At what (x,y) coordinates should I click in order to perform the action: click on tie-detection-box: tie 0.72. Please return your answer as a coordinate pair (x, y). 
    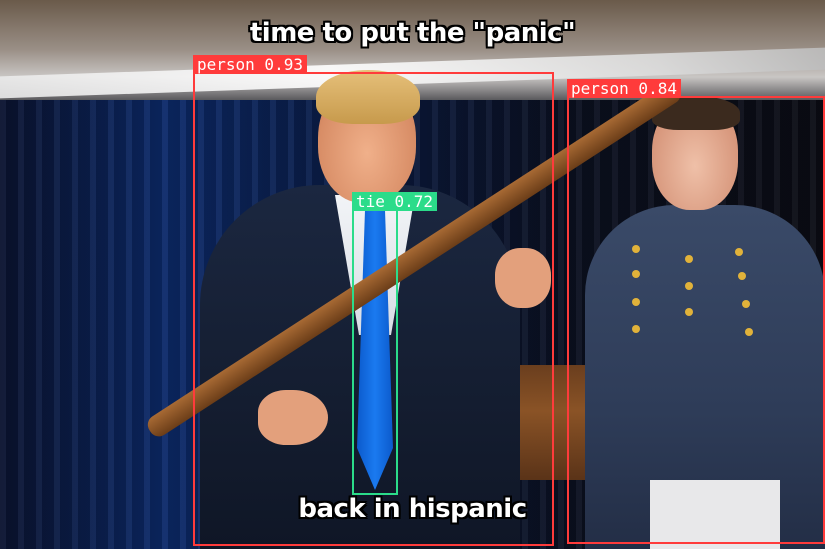
    Looking at the image, I should click on (395, 343).